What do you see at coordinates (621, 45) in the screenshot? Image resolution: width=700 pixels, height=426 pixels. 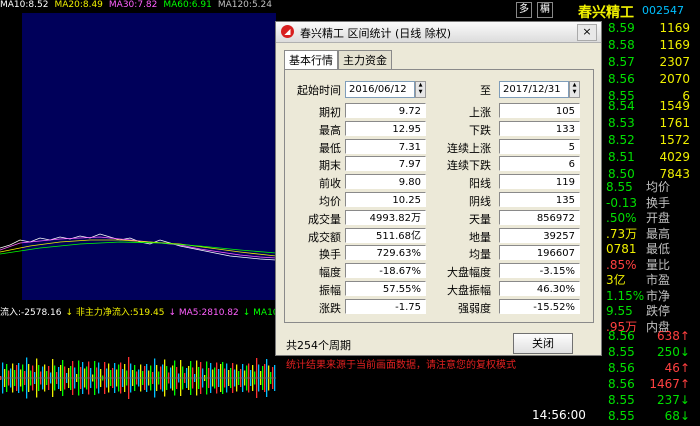 I see `quote-price: 8.58` at bounding box center [621, 45].